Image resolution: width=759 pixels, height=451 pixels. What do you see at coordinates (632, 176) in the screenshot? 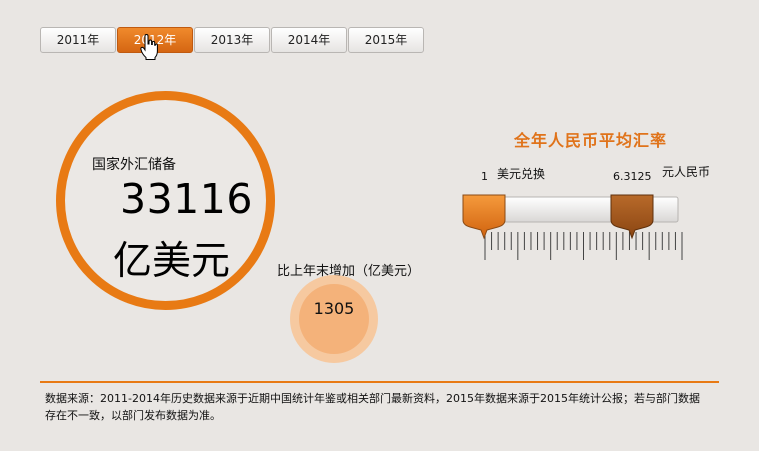
I see `rate-right-number: 6.3125` at bounding box center [632, 176].